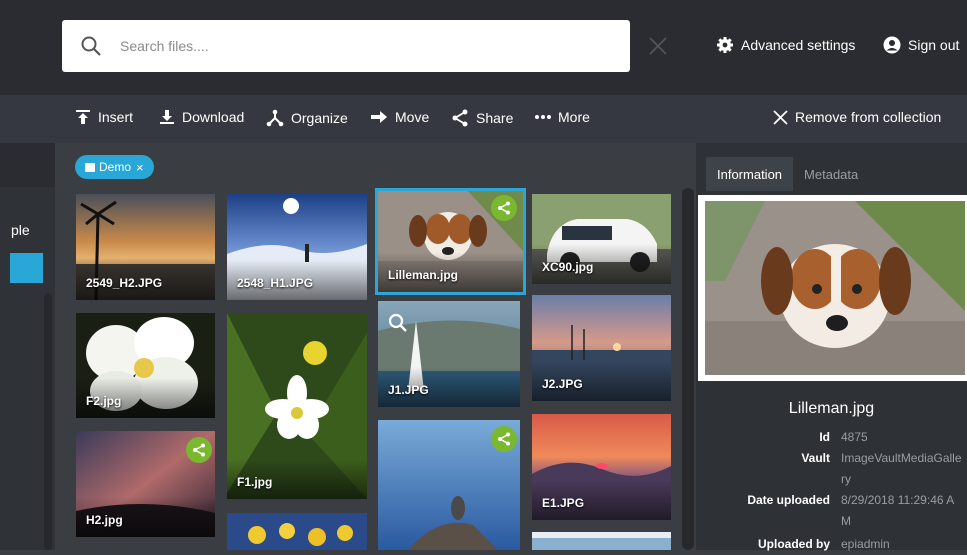 This screenshot has width=967, height=555. I want to click on search-input, so click(340, 46).